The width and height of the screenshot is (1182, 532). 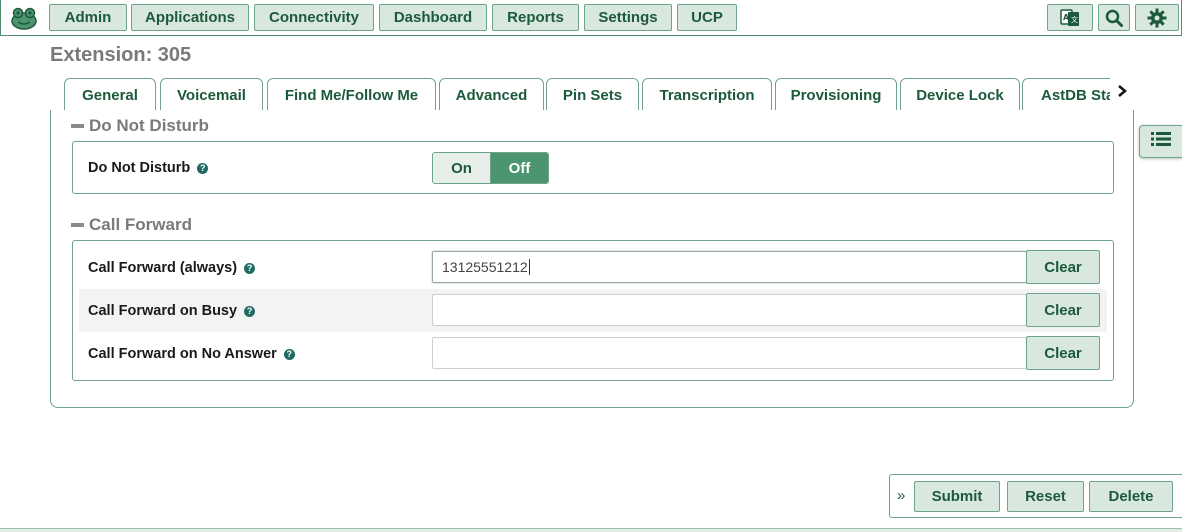 What do you see at coordinates (901, 495) in the screenshot?
I see `double-chevron-right-icon: »` at bounding box center [901, 495].